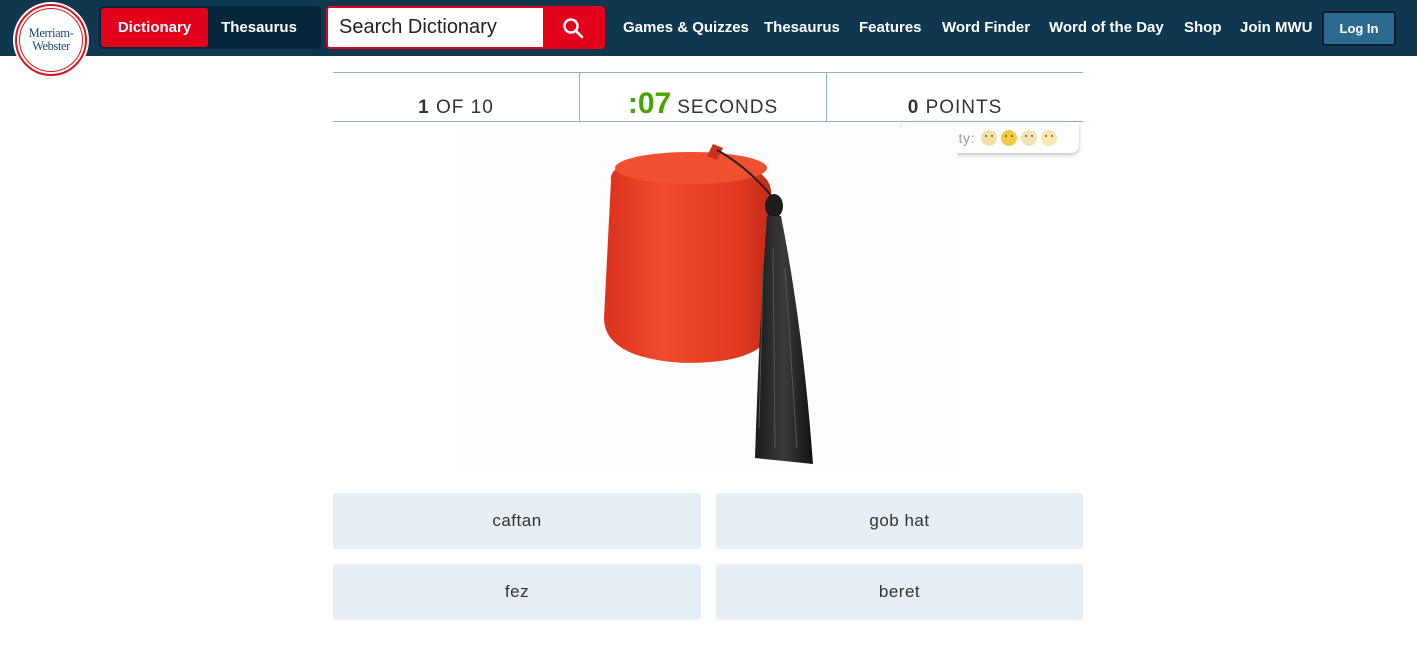 The image size is (1417, 668). What do you see at coordinates (1029, 137) in the screenshot?
I see `hard-face-icon` at bounding box center [1029, 137].